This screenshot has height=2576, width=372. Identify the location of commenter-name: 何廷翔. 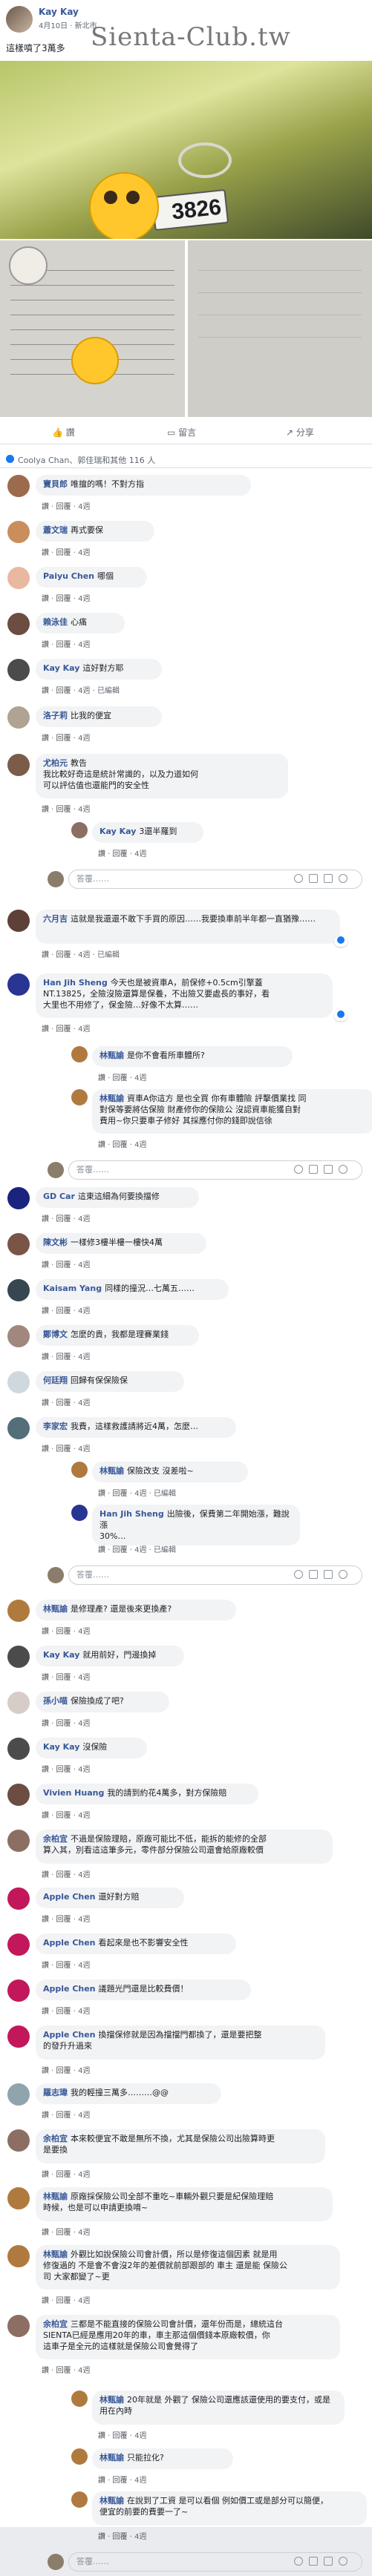
(55, 1380).